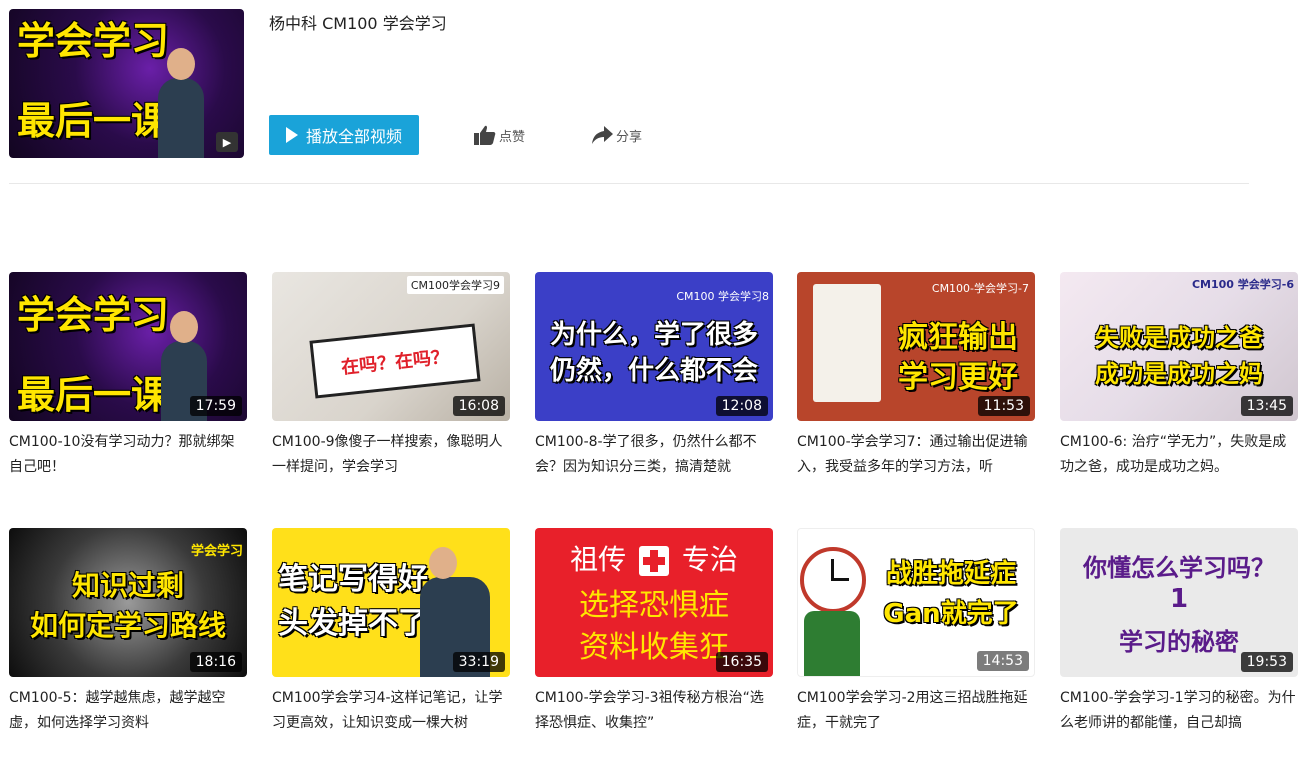 This screenshot has width=1315, height=778. I want to click on video-title: CM100-10没有学习动力？那就绑架自己吧！, so click(128, 455).